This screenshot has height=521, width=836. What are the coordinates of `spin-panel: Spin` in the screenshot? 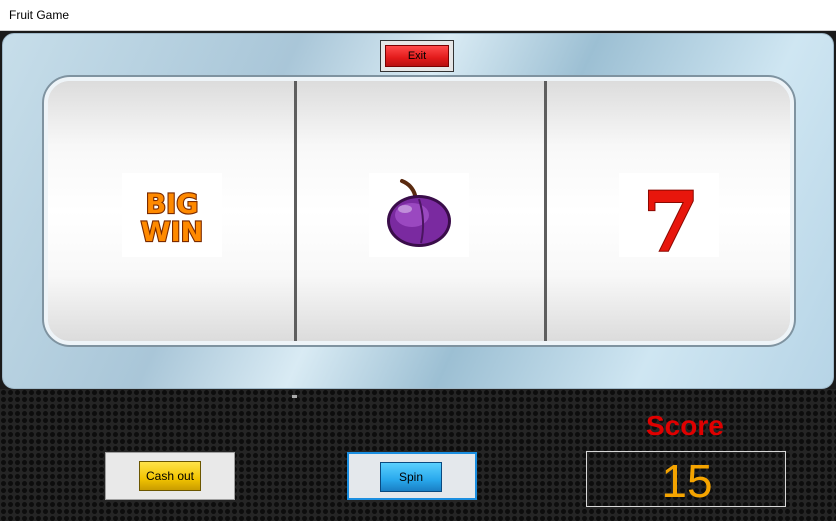 It's located at (412, 476).